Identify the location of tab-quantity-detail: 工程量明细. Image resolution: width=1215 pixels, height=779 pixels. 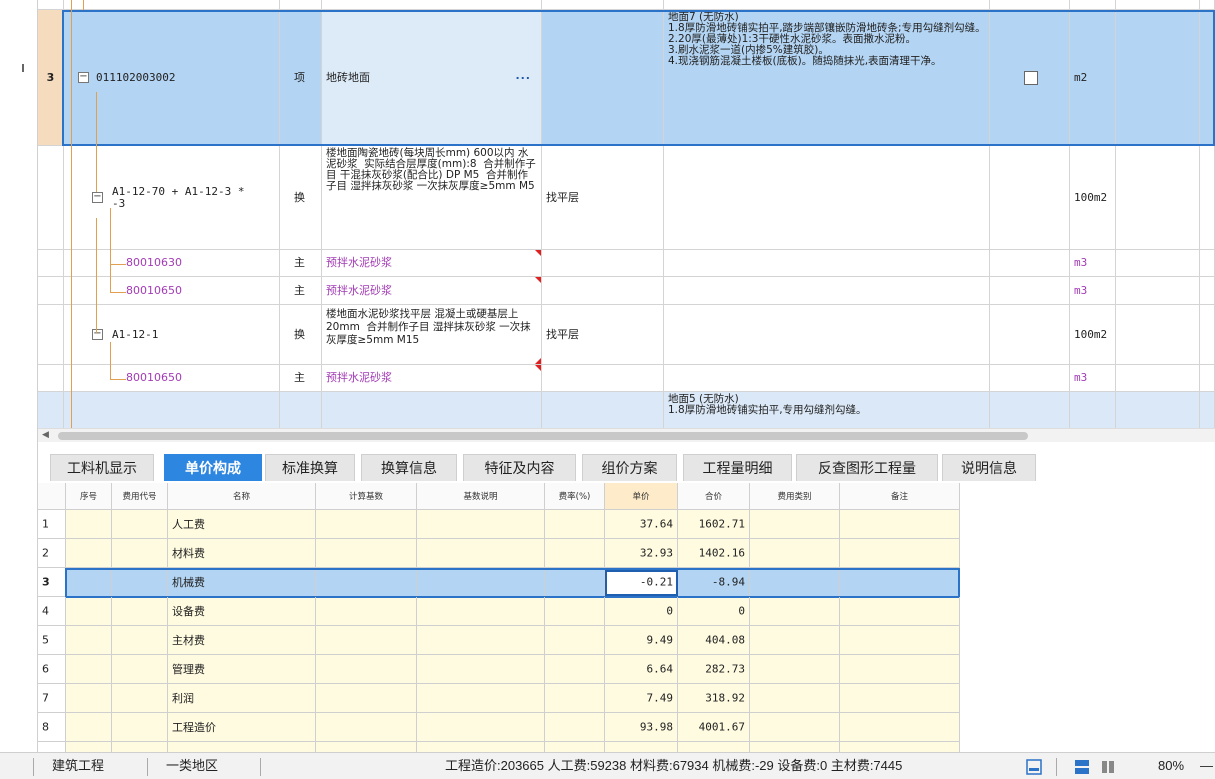
(737, 467).